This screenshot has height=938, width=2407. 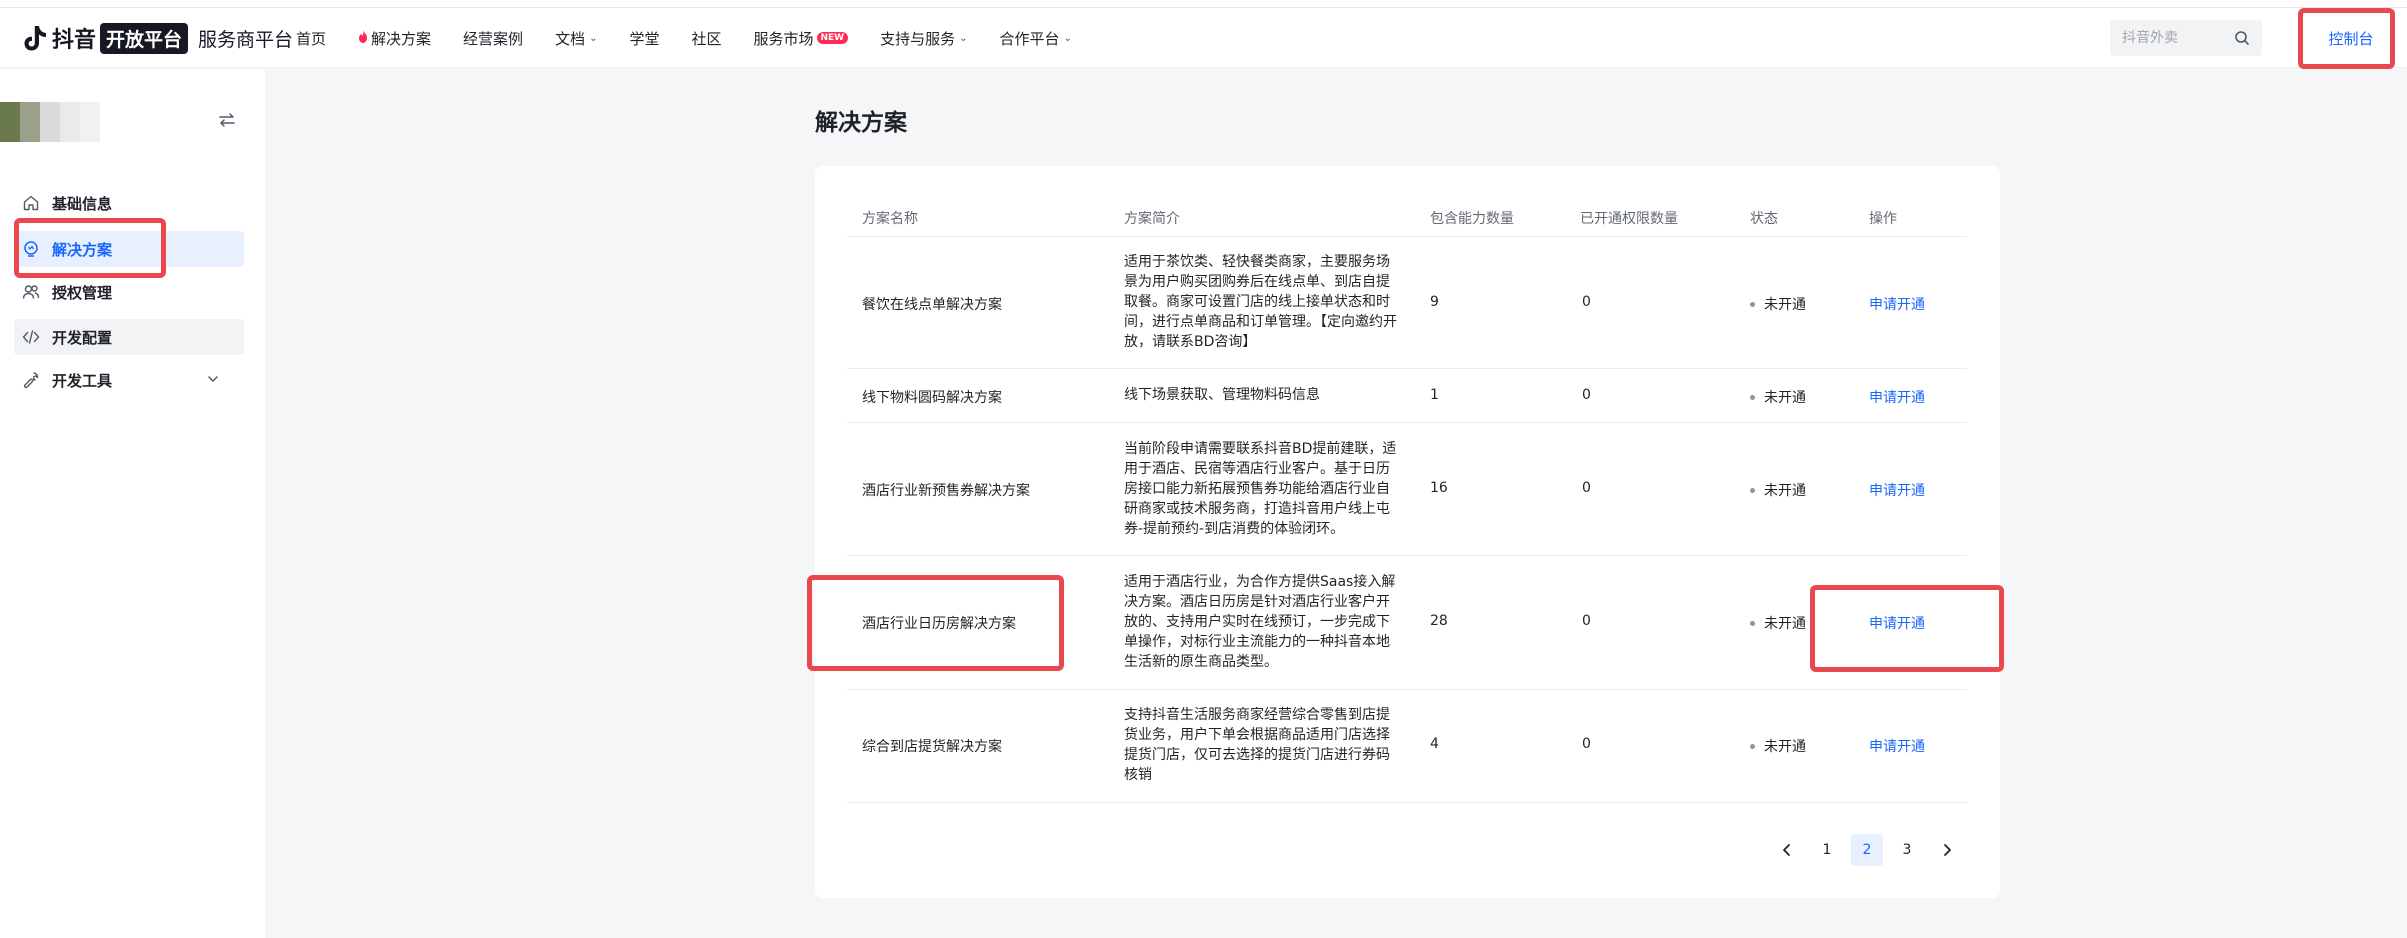 I want to click on row-4-abilities: 28, so click(x=1439, y=621).